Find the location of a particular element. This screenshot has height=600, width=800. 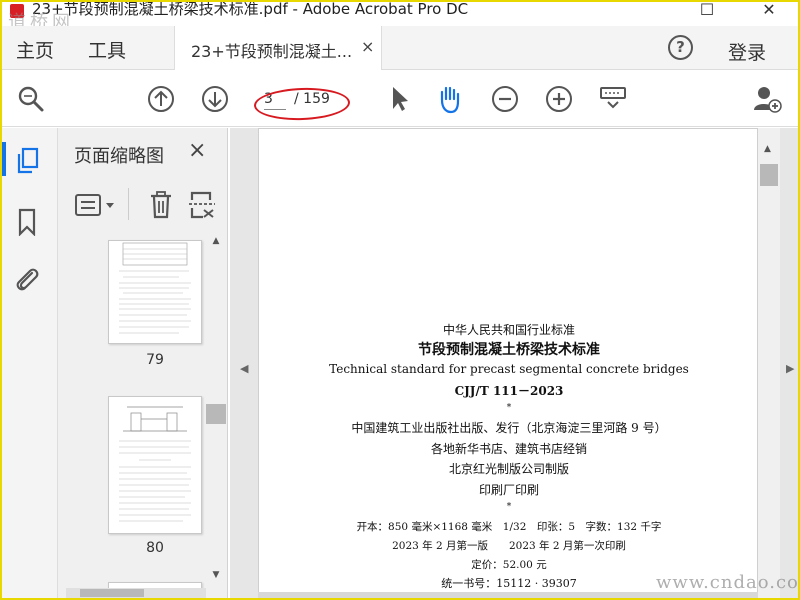

thumbnail-options-icon is located at coordinates (96, 205).